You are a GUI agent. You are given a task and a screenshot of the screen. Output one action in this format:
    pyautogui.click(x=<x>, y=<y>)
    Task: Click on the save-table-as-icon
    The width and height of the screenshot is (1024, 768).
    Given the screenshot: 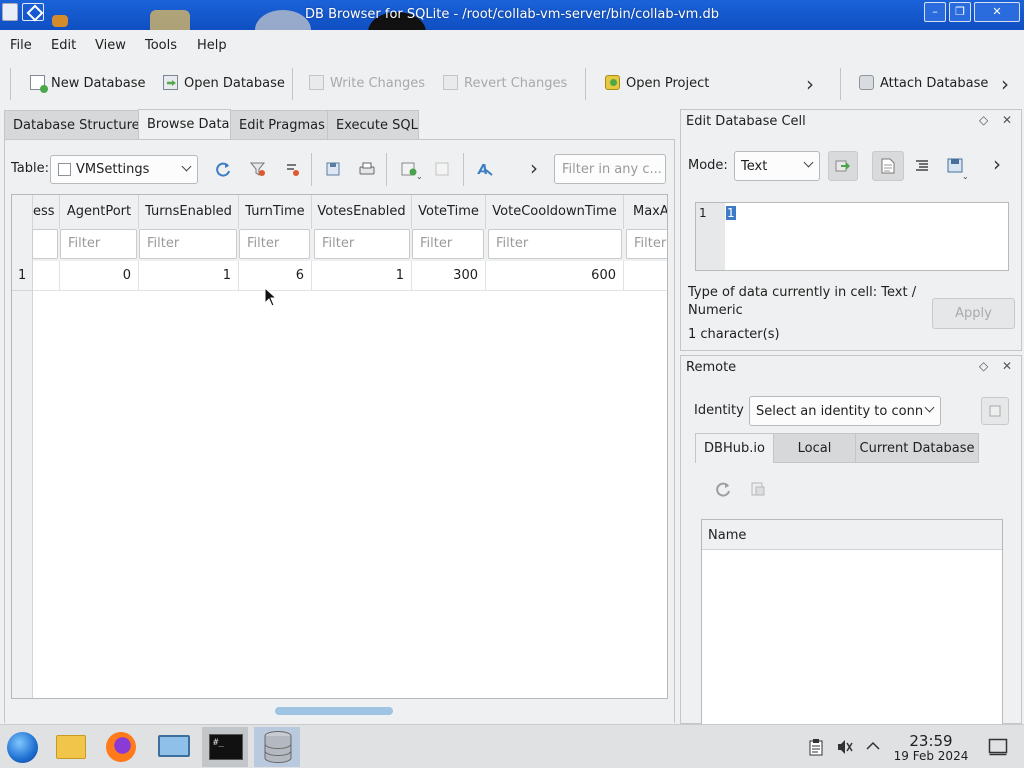 What is the action you would take?
    pyautogui.click(x=333, y=169)
    